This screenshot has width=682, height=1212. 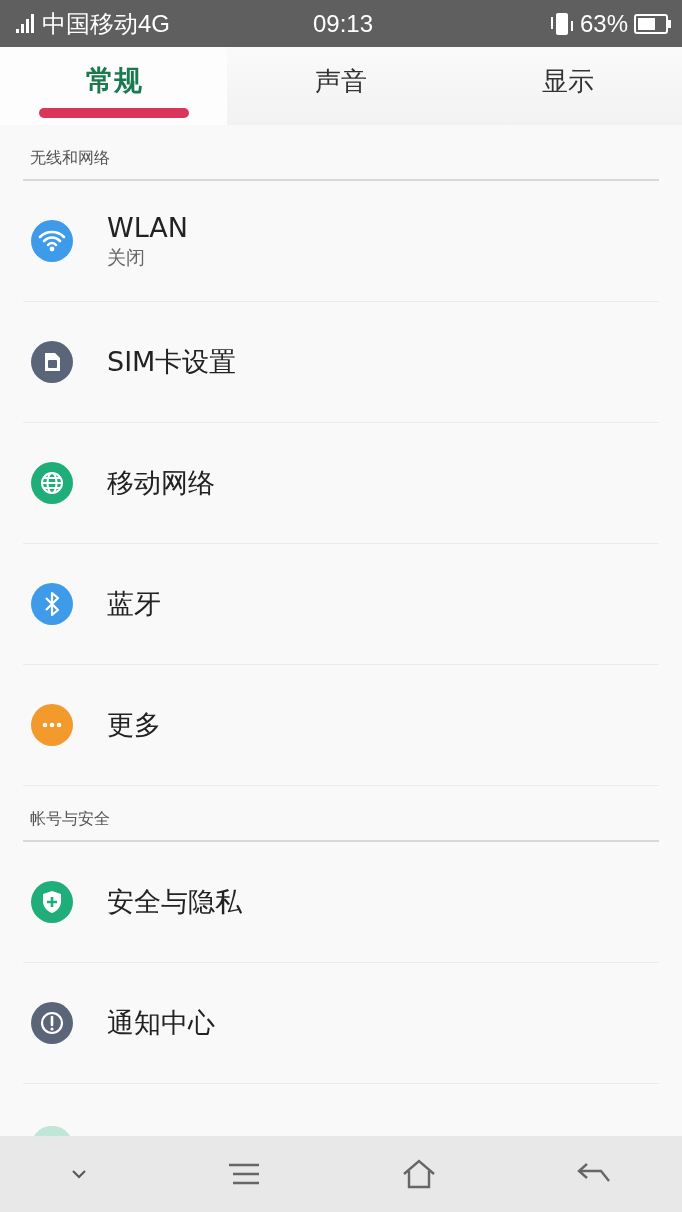 I want to click on tab: 显示, so click(x=568, y=86).